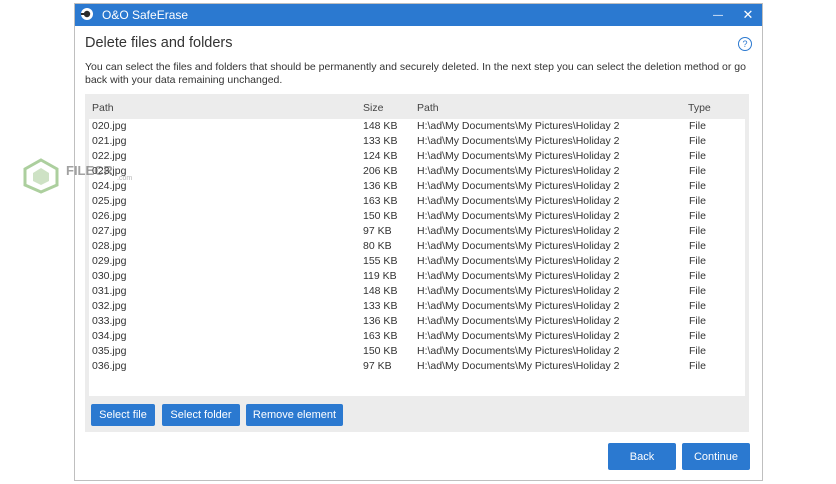  What do you see at coordinates (109, 231) in the screenshot?
I see `cell-filename: 027.jpg` at bounding box center [109, 231].